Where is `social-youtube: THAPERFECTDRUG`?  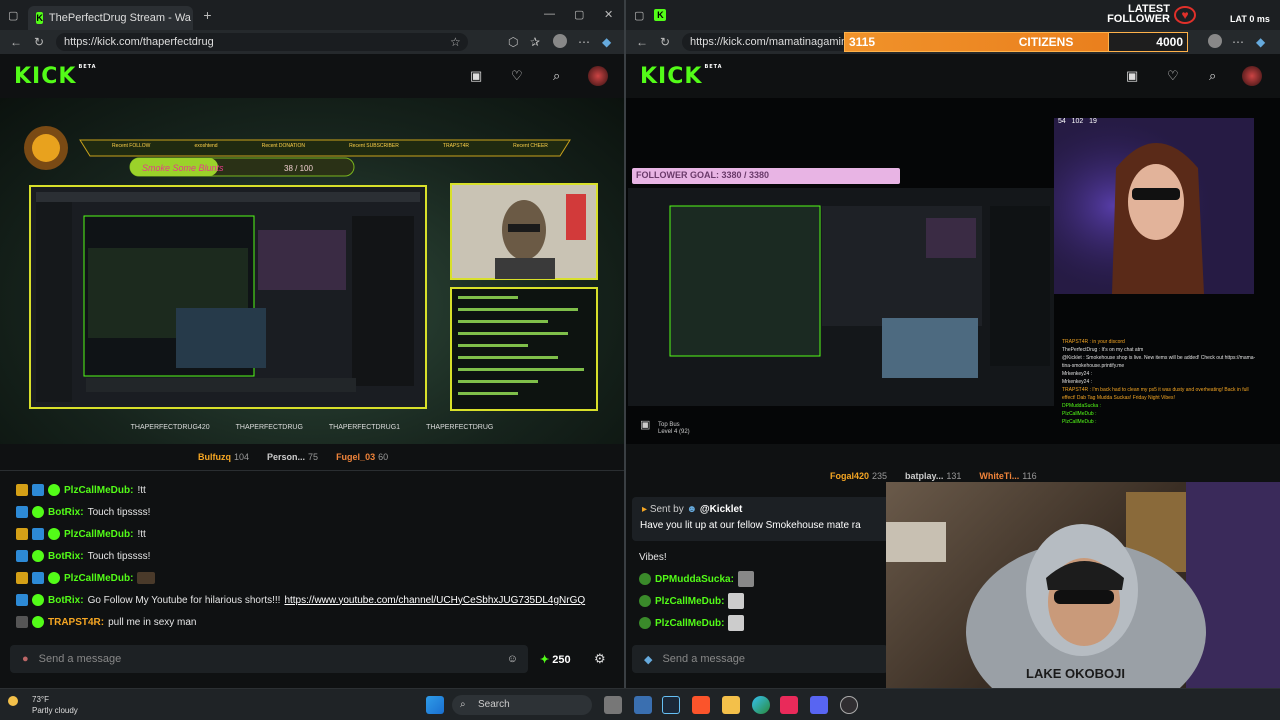
social-youtube: THAPERFECTDRUG is located at coordinates (459, 432).